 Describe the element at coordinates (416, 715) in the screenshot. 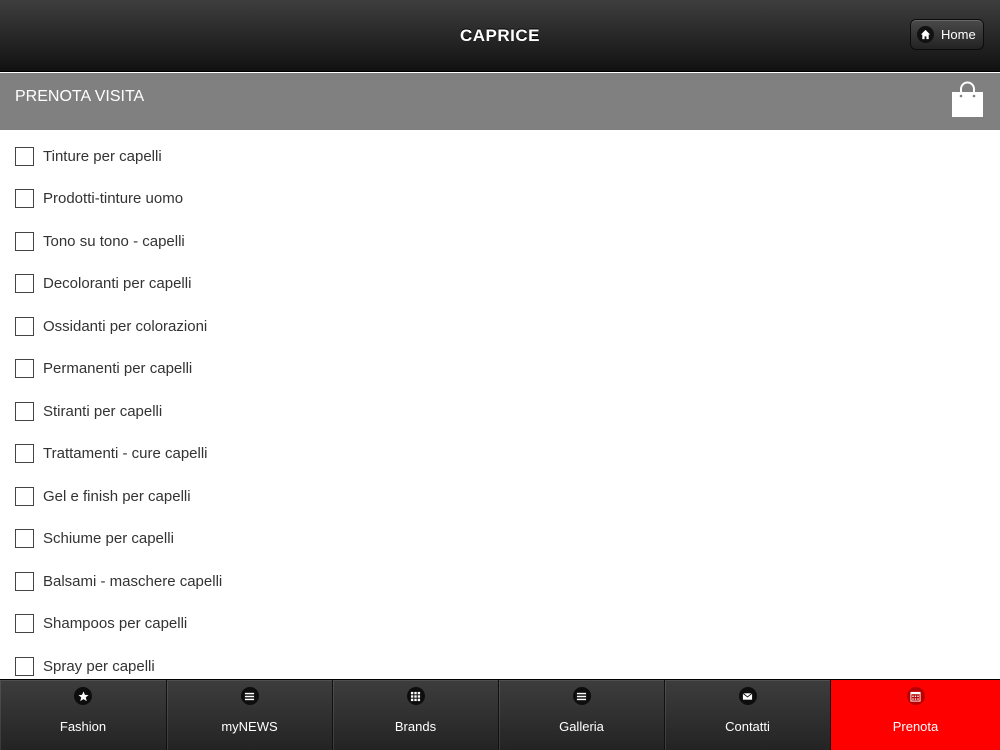

I see `tab-brands: Brands` at that location.